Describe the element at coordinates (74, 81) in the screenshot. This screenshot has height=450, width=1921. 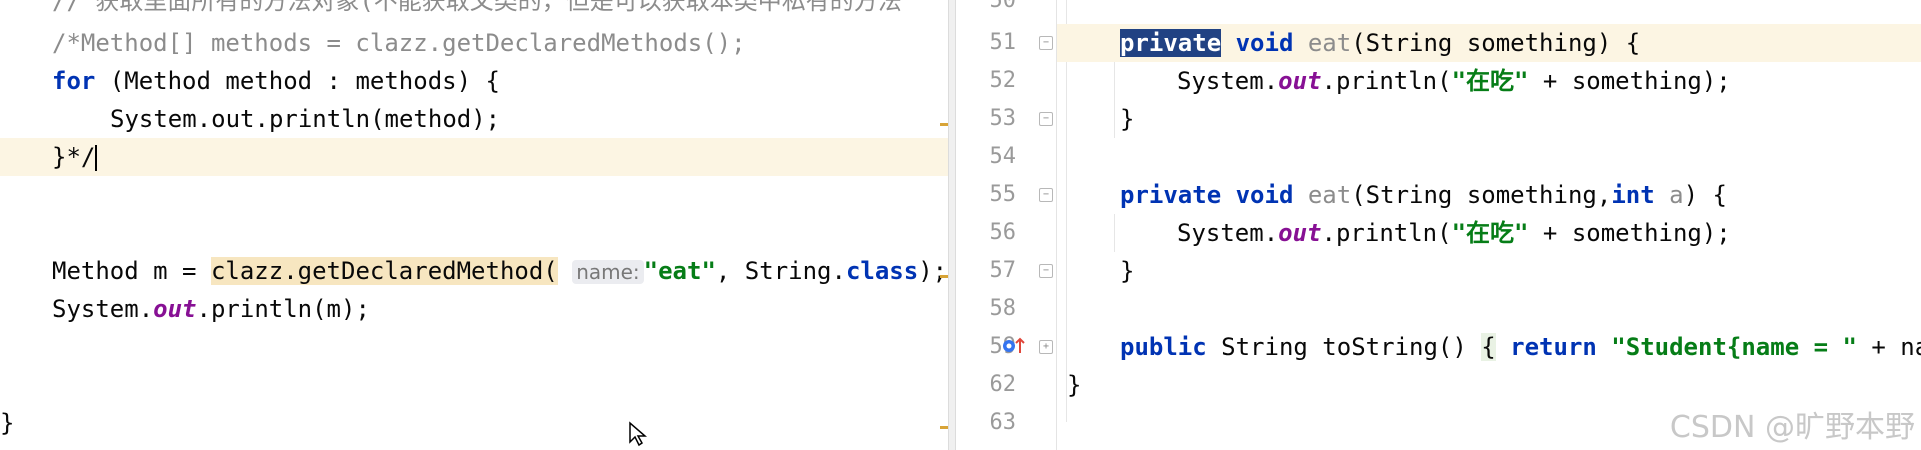
I see `keyword: for` at that location.